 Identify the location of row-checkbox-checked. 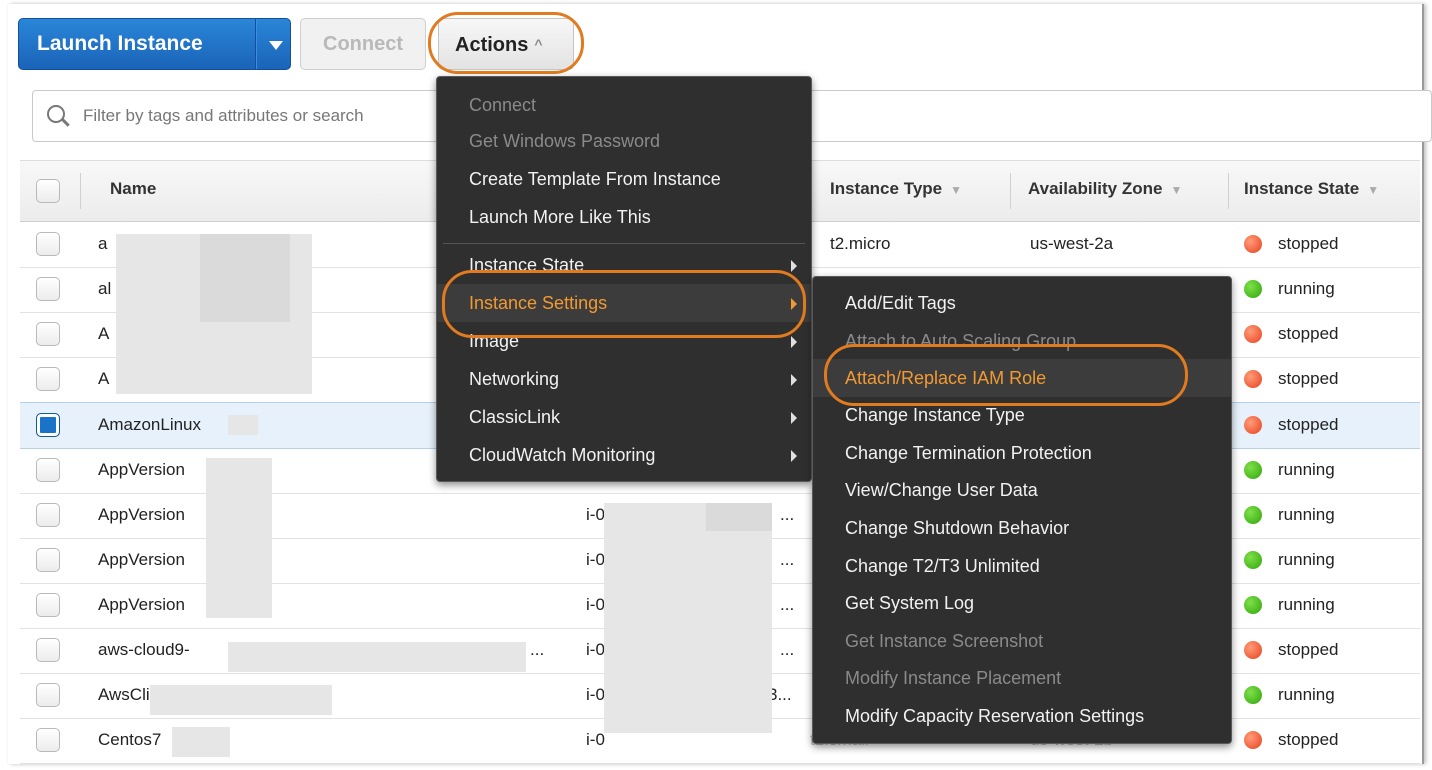
(48, 425).